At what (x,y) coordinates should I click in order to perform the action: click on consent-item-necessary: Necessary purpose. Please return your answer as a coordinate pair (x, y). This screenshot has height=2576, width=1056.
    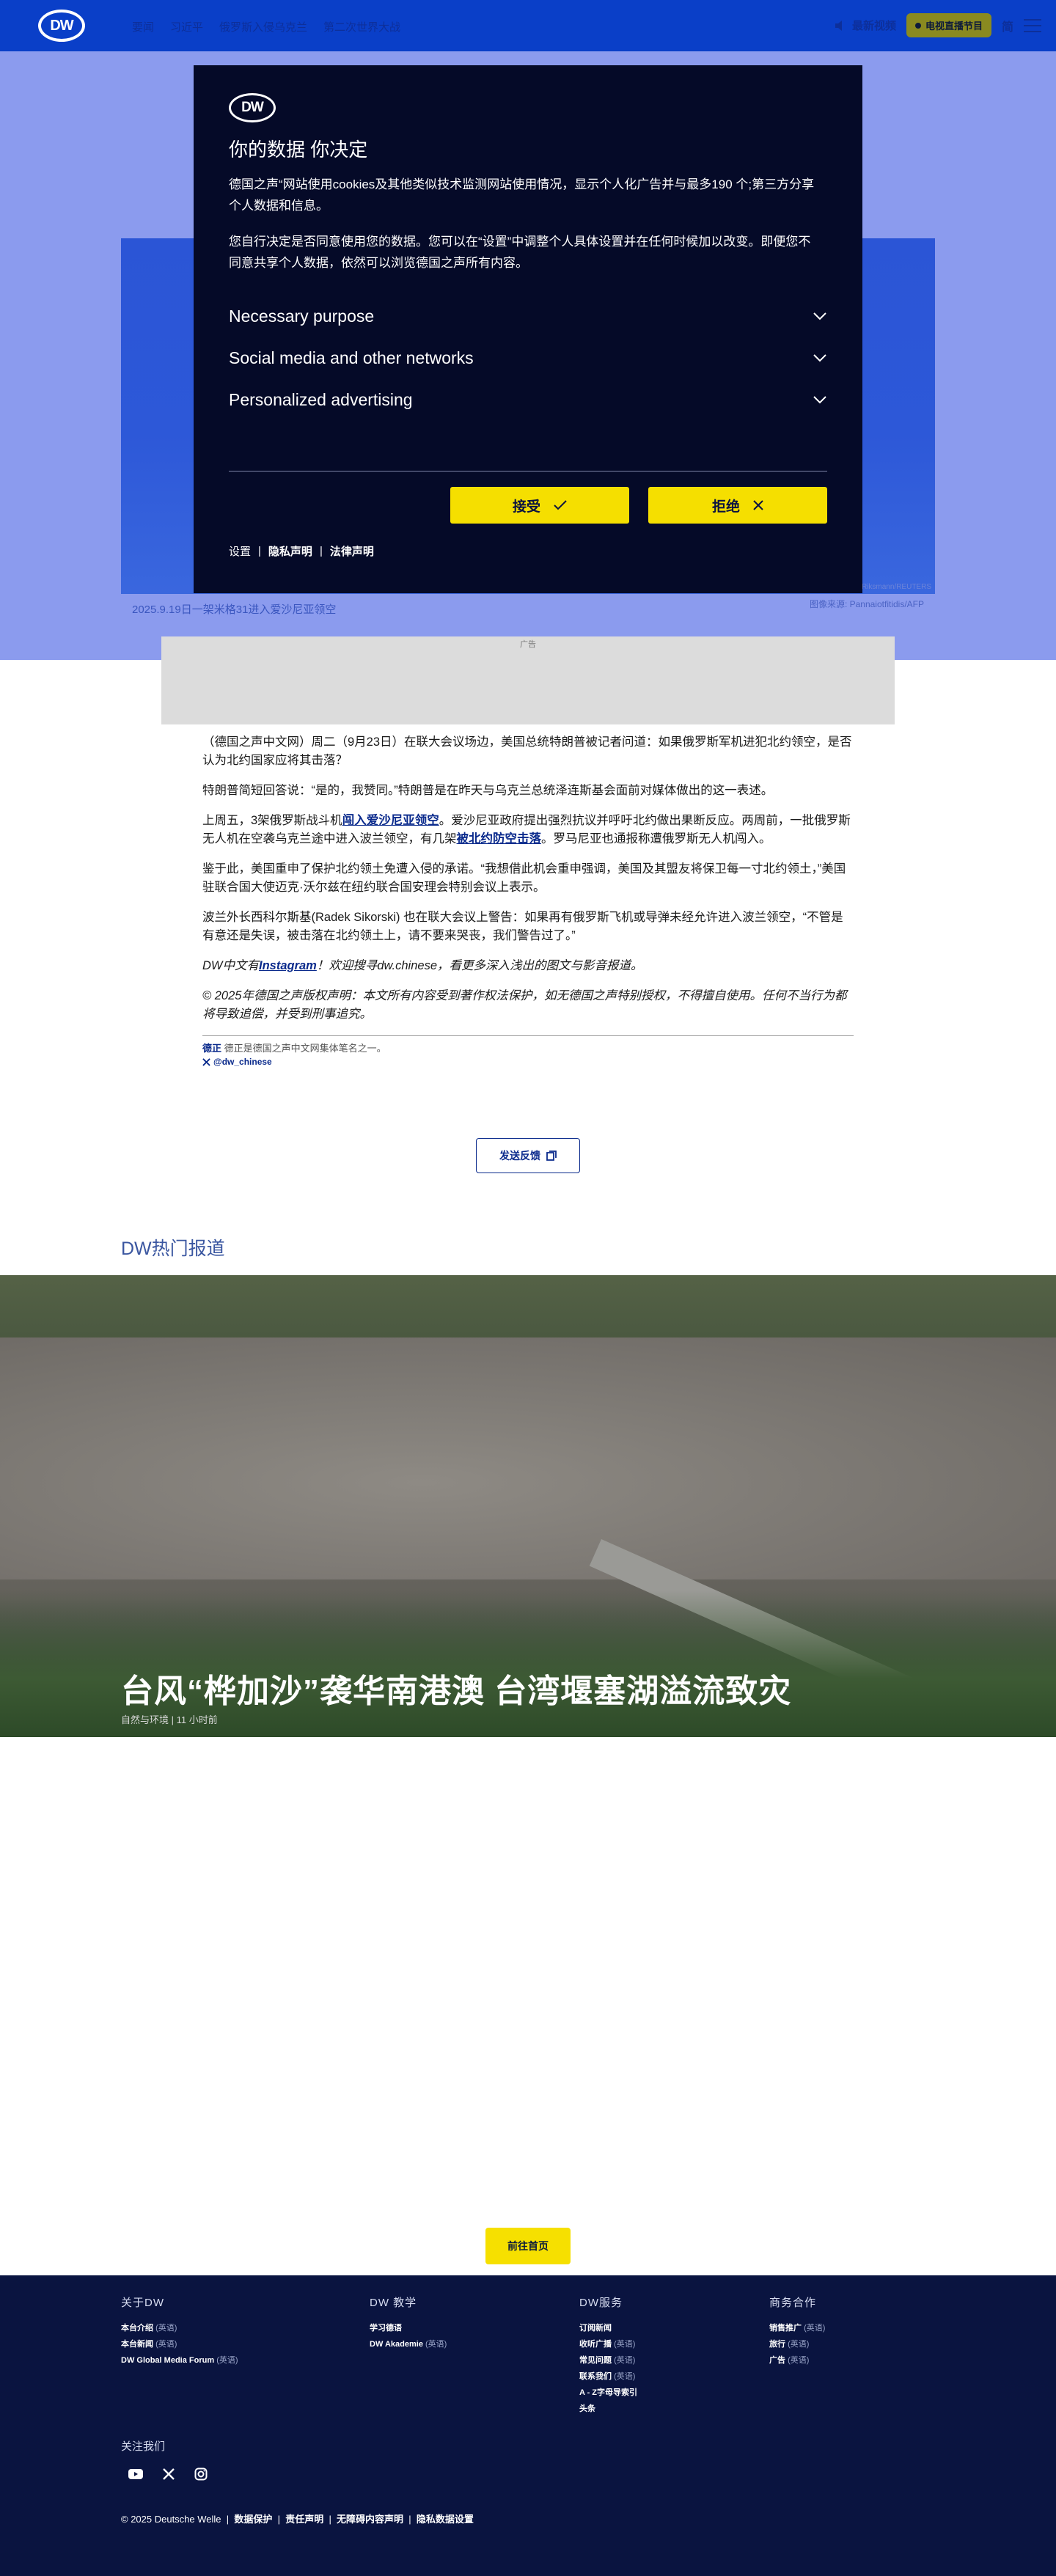
    Looking at the image, I should click on (528, 316).